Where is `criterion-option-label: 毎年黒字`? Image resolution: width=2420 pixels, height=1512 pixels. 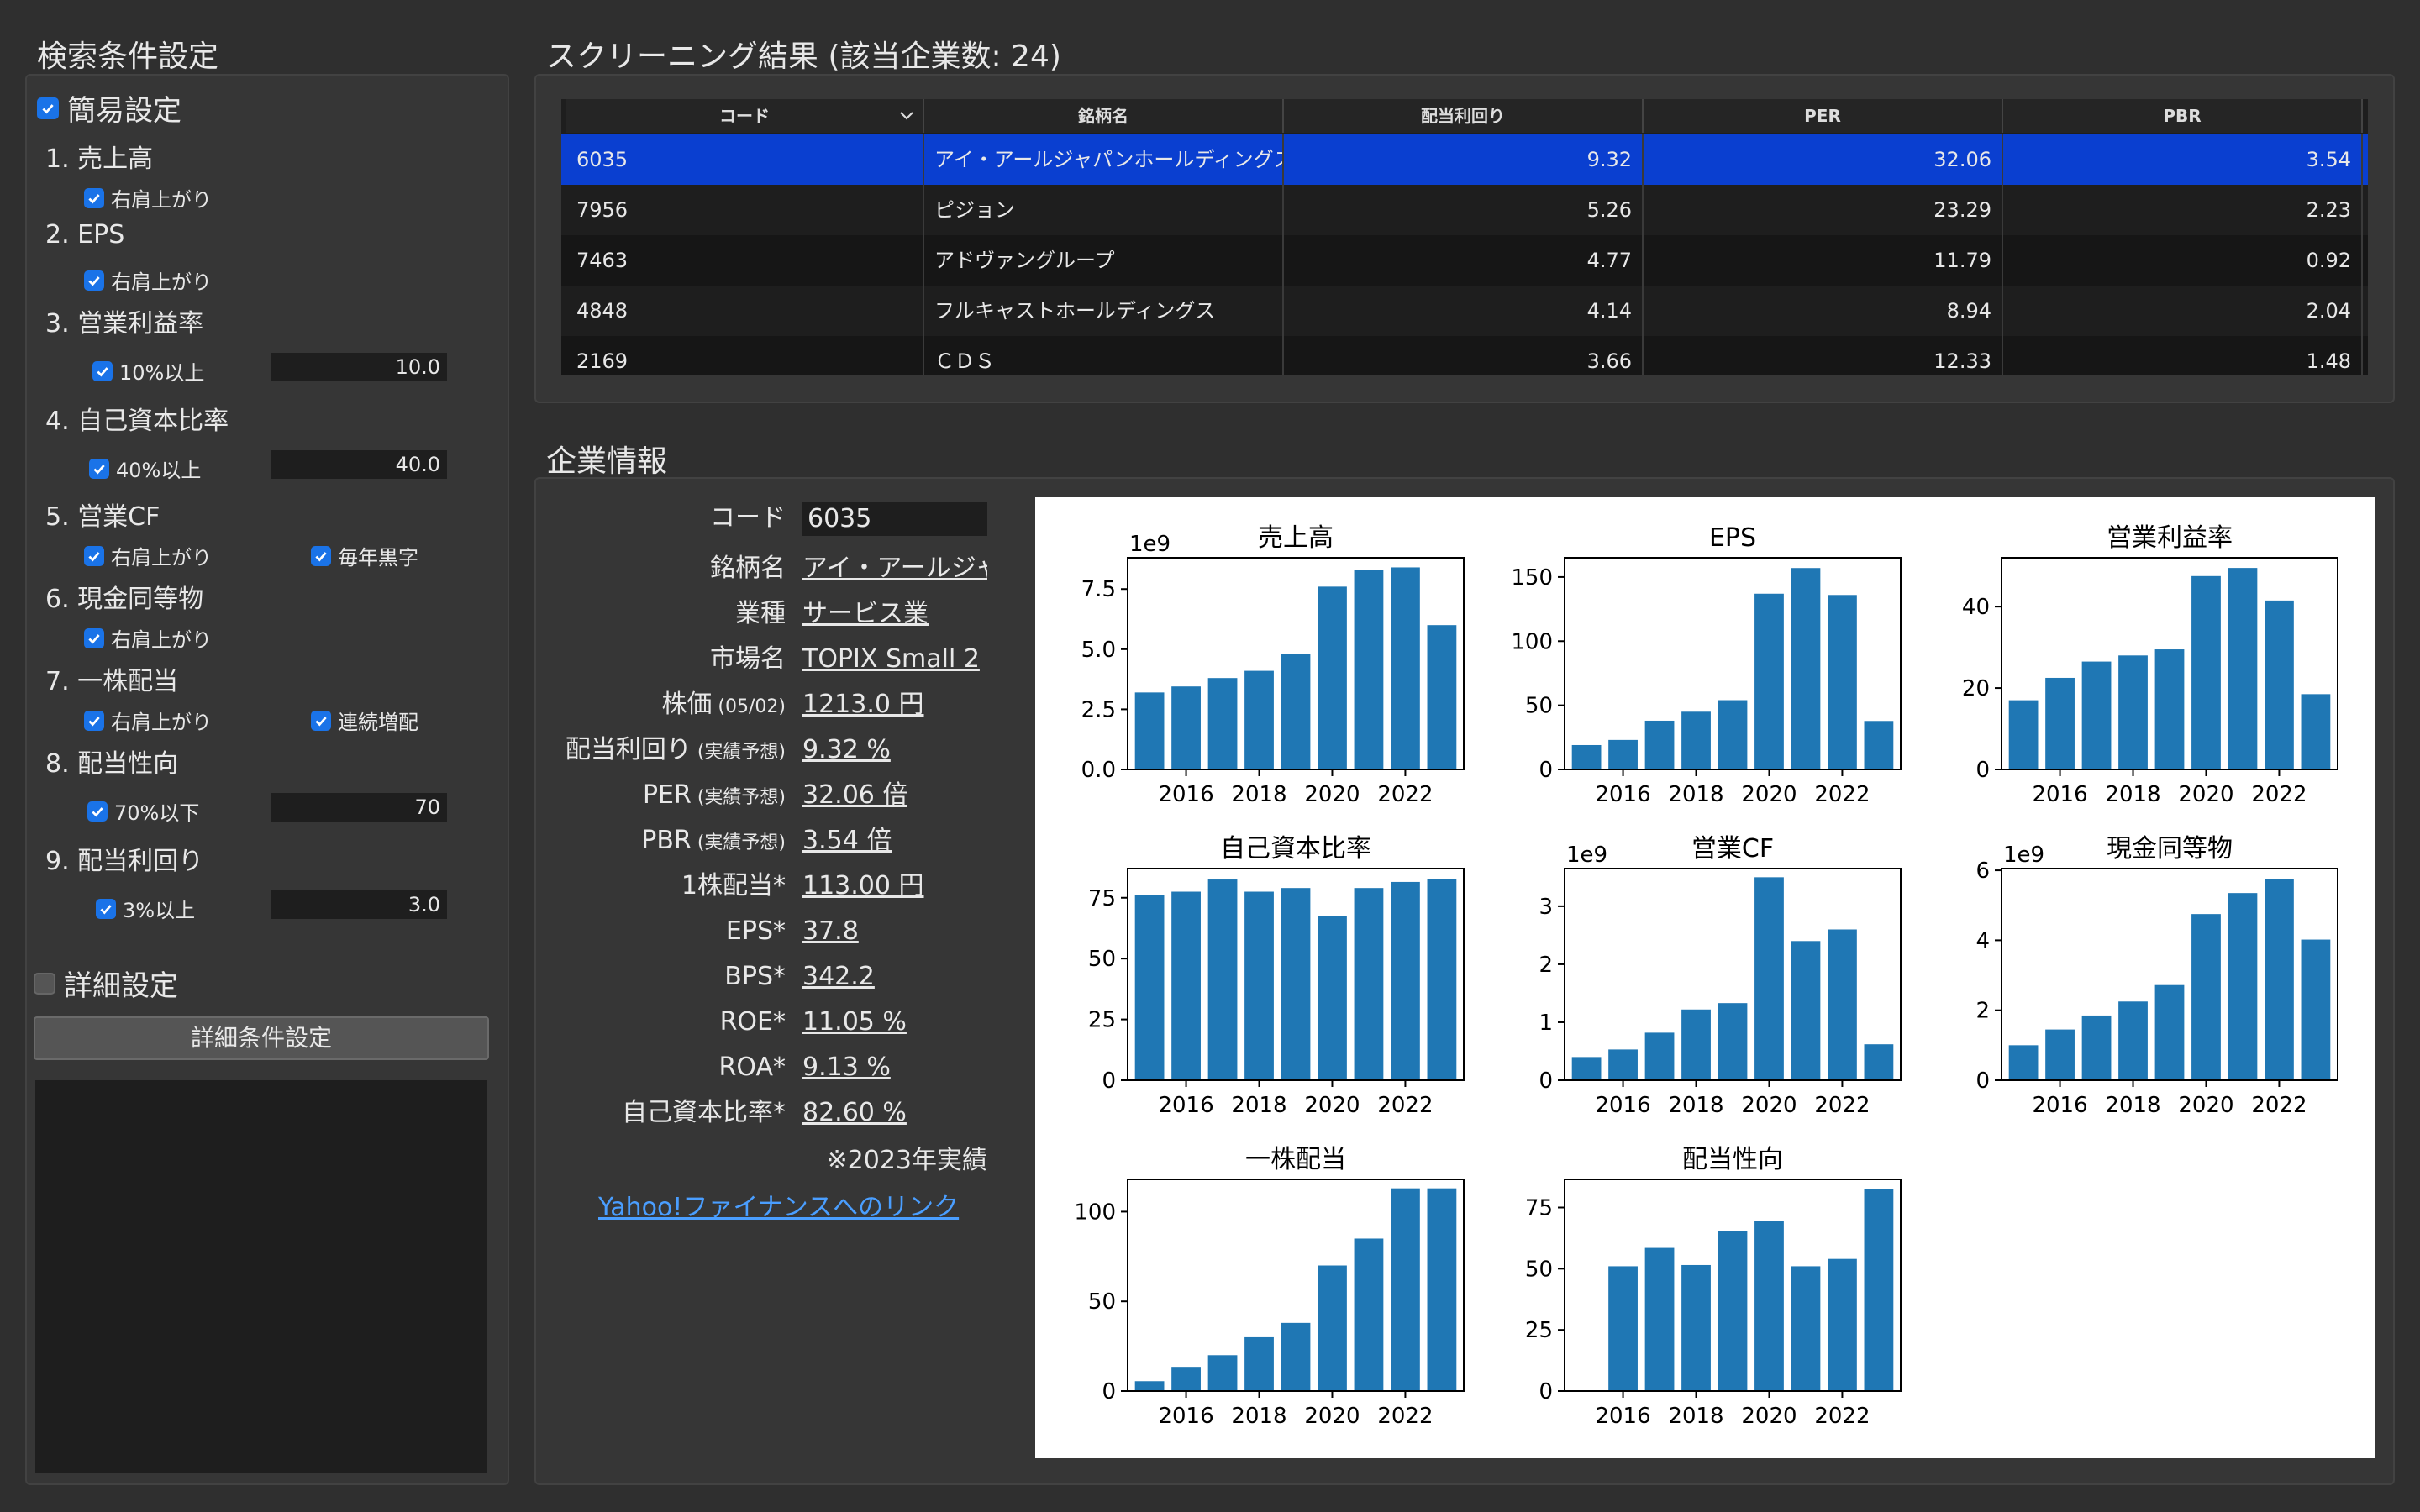
criterion-option-label: 毎年黒字 is located at coordinates (378, 558).